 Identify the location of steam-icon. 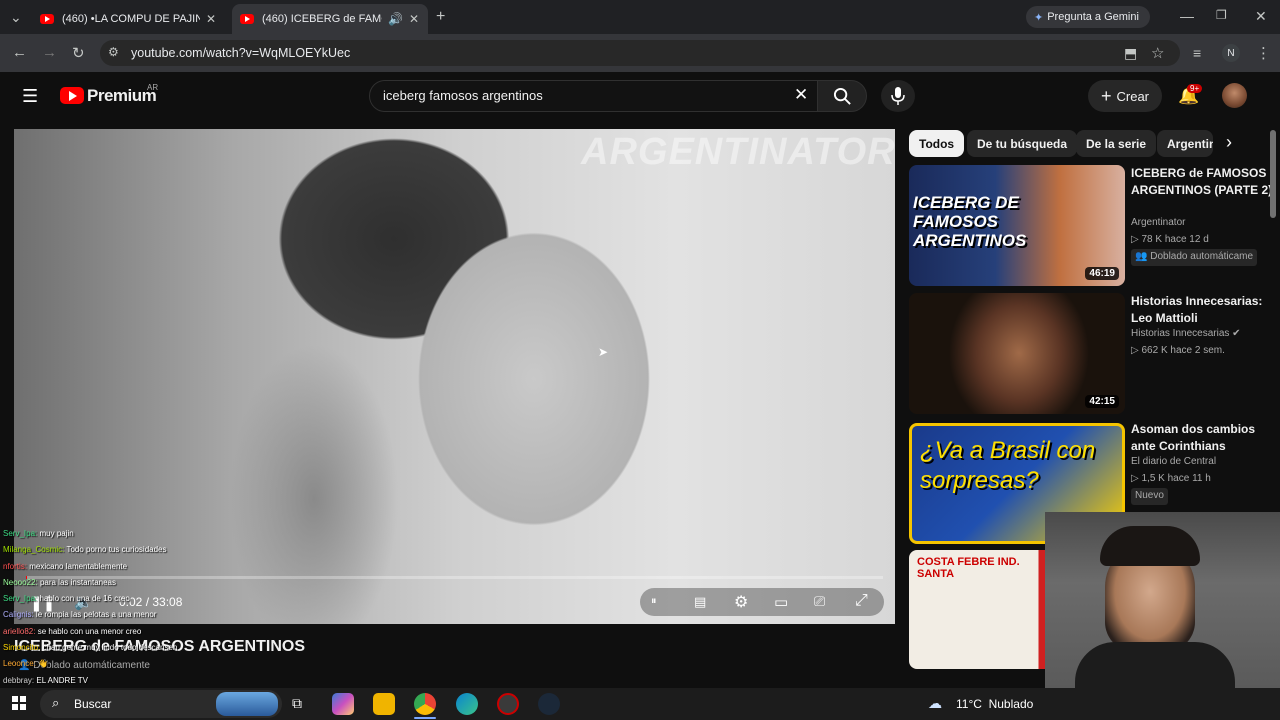
(549, 704).